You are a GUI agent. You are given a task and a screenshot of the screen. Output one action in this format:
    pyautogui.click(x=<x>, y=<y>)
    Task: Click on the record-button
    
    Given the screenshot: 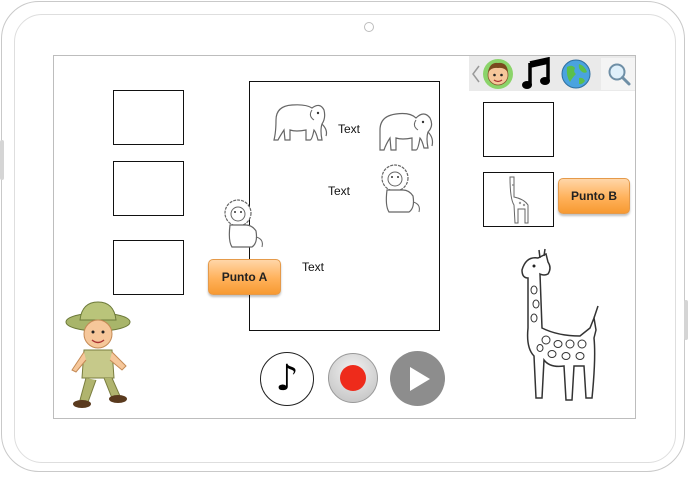 What is the action you would take?
    pyautogui.click(x=353, y=378)
    